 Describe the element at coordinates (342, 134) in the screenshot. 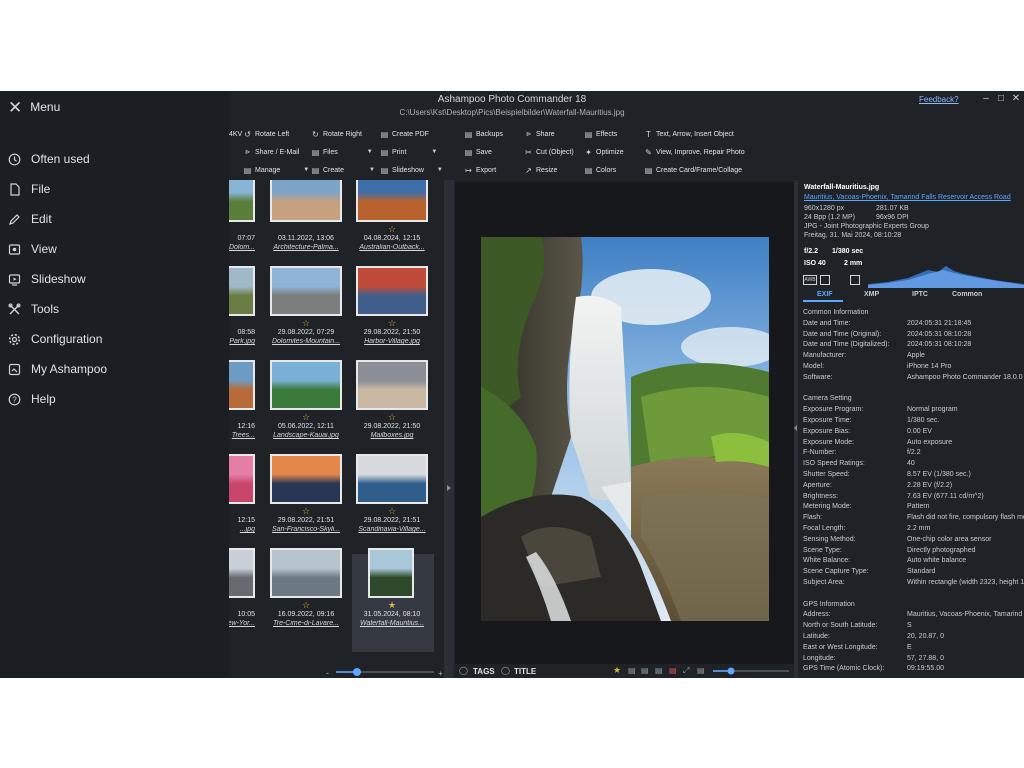

I see `rotate-right-label: Rotate Right` at that location.